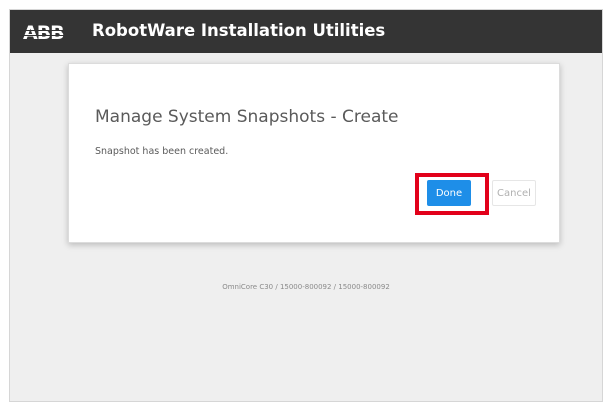 This screenshot has width=603, height=402. I want to click on app-header: ABB RobotWare Installation Utilities, so click(306, 31).